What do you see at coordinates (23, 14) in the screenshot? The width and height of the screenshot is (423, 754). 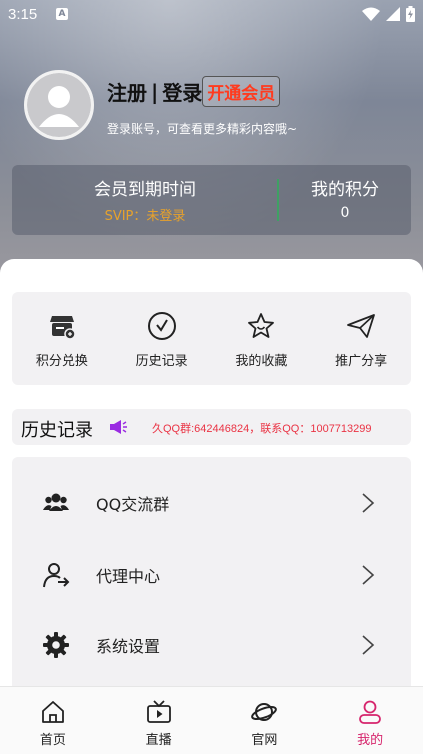 I see `status-time: 3:15` at bounding box center [23, 14].